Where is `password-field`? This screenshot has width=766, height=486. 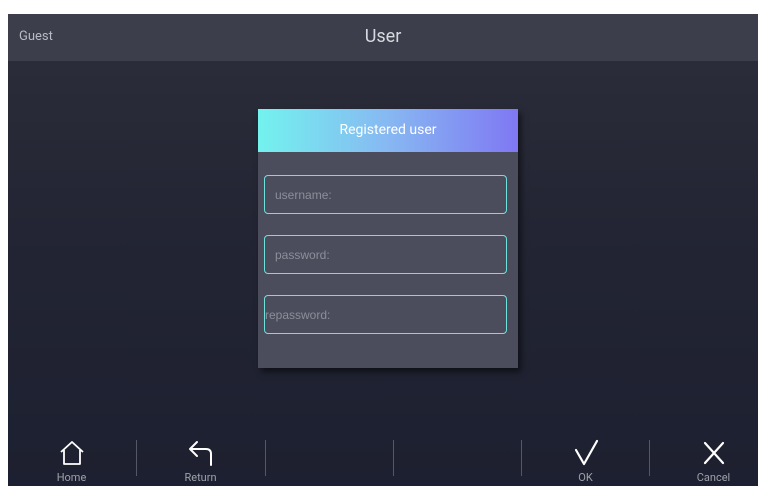
password-field is located at coordinates (385, 254).